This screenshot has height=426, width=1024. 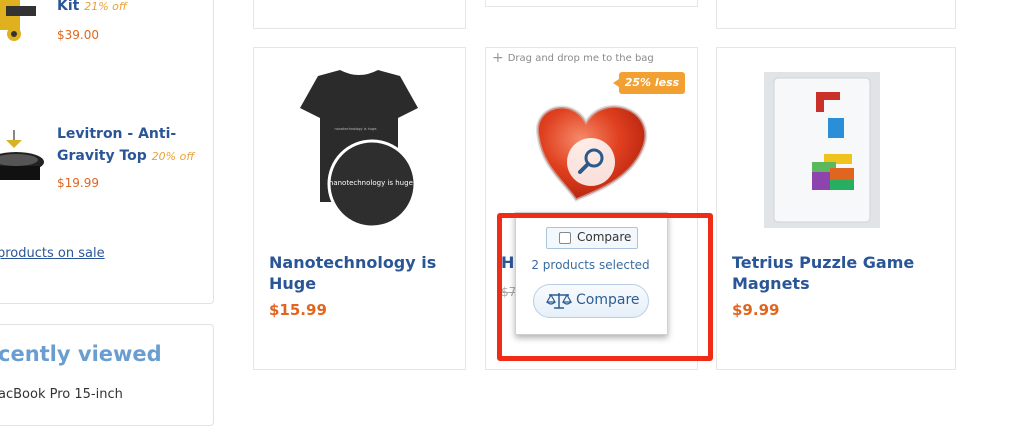 I want to click on sale-item-discount: 20% off, so click(x=173, y=156).